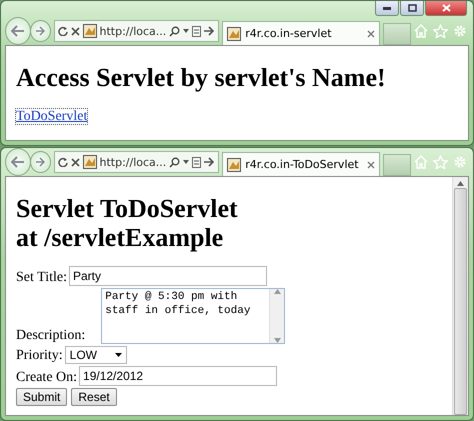  What do you see at coordinates (51, 336) in the screenshot?
I see `field-label: Description:` at bounding box center [51, 336].